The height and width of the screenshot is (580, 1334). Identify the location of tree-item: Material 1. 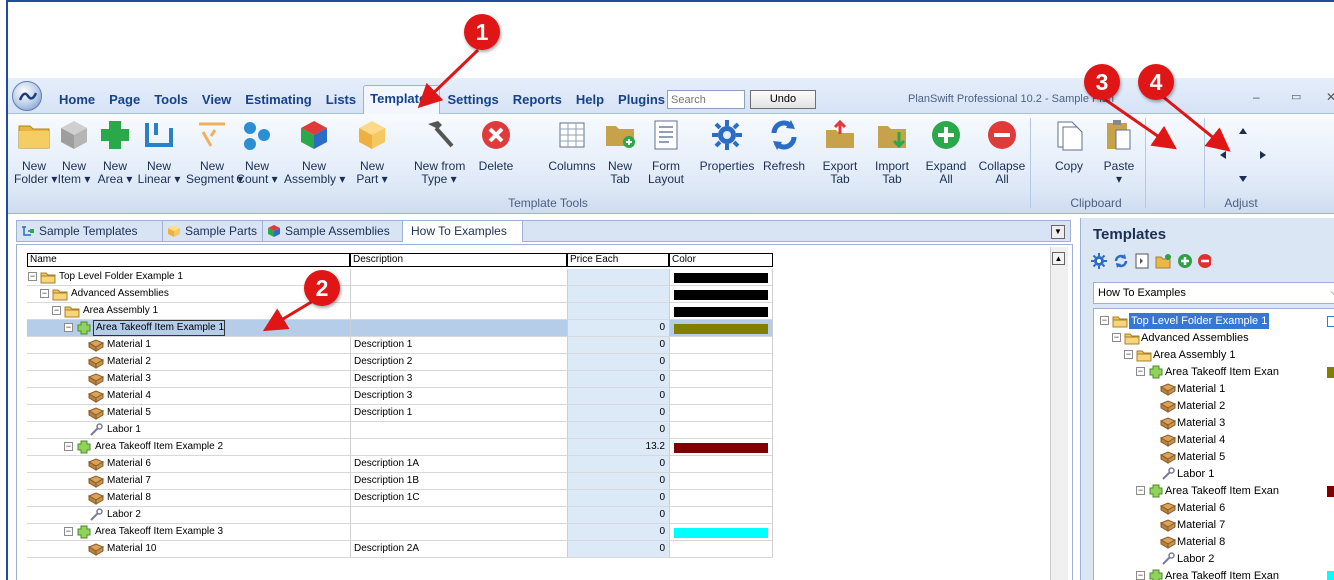
(1214, 389).